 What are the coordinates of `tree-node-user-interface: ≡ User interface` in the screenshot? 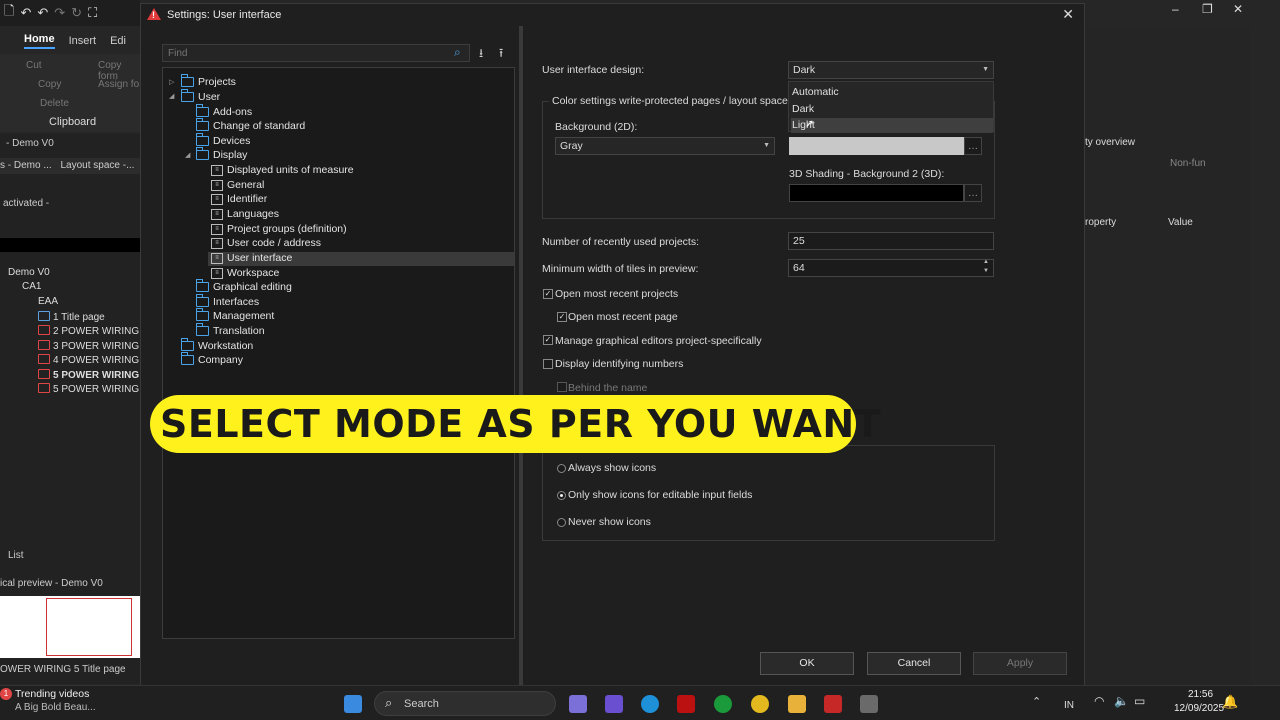 It's located at (251, 258).